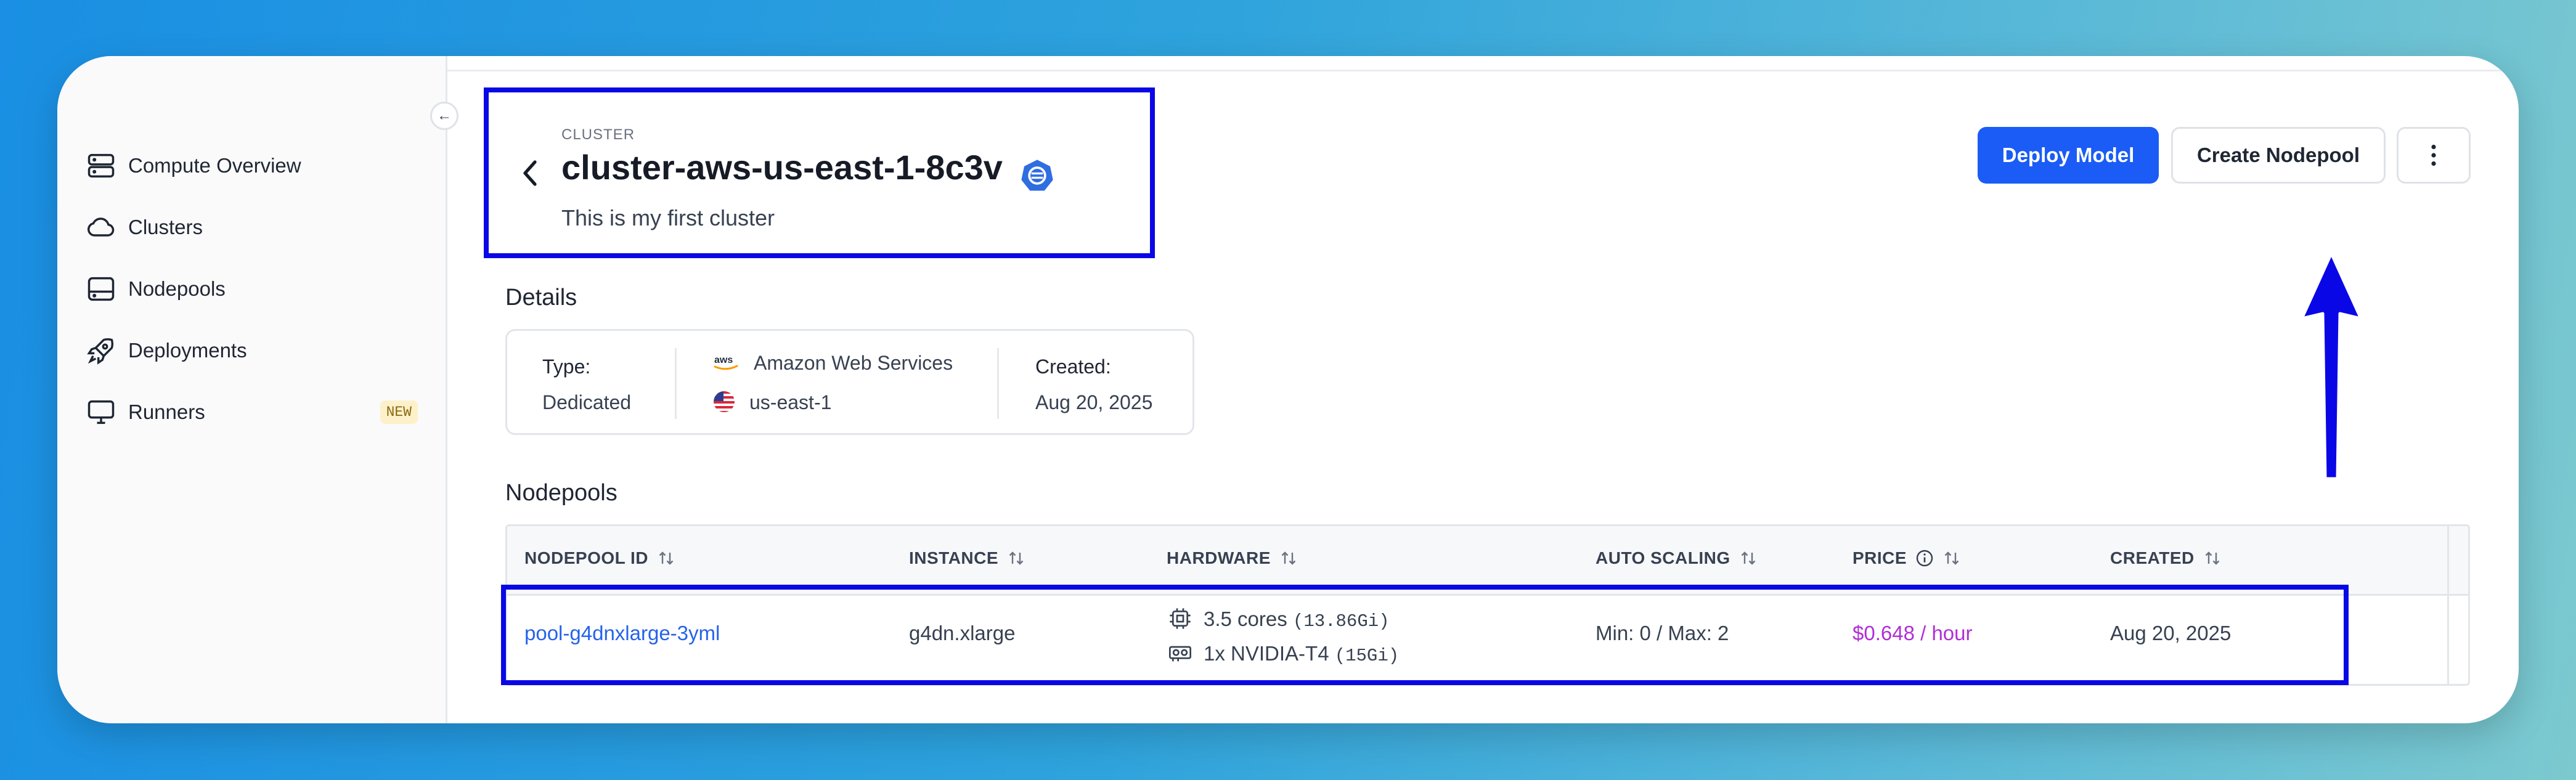 The image size is (2576, 780). Describe the element at coordinates (101, 351) in the screenshot. I see `rocket-icon` at that location.